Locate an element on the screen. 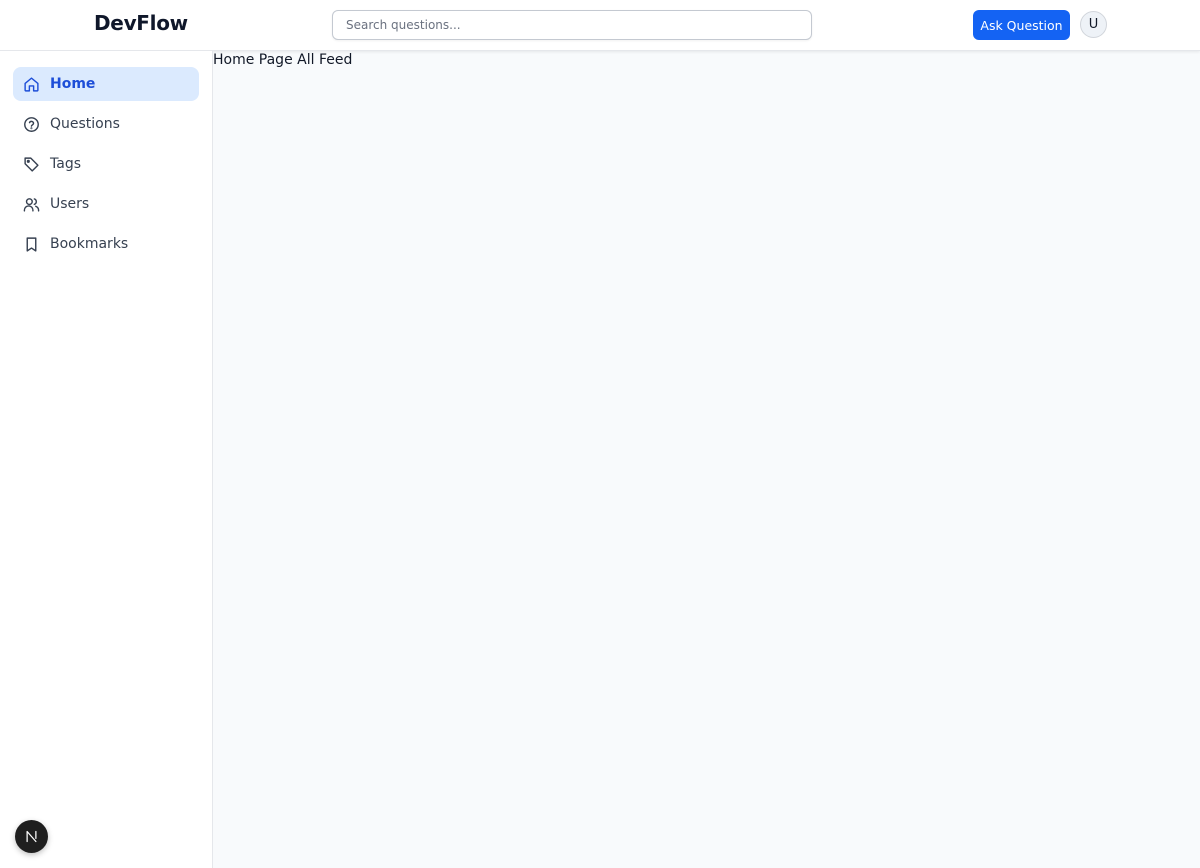 This screenshot has width=1200, height=868. question-circle-icon is located at coordinates (31, 124).